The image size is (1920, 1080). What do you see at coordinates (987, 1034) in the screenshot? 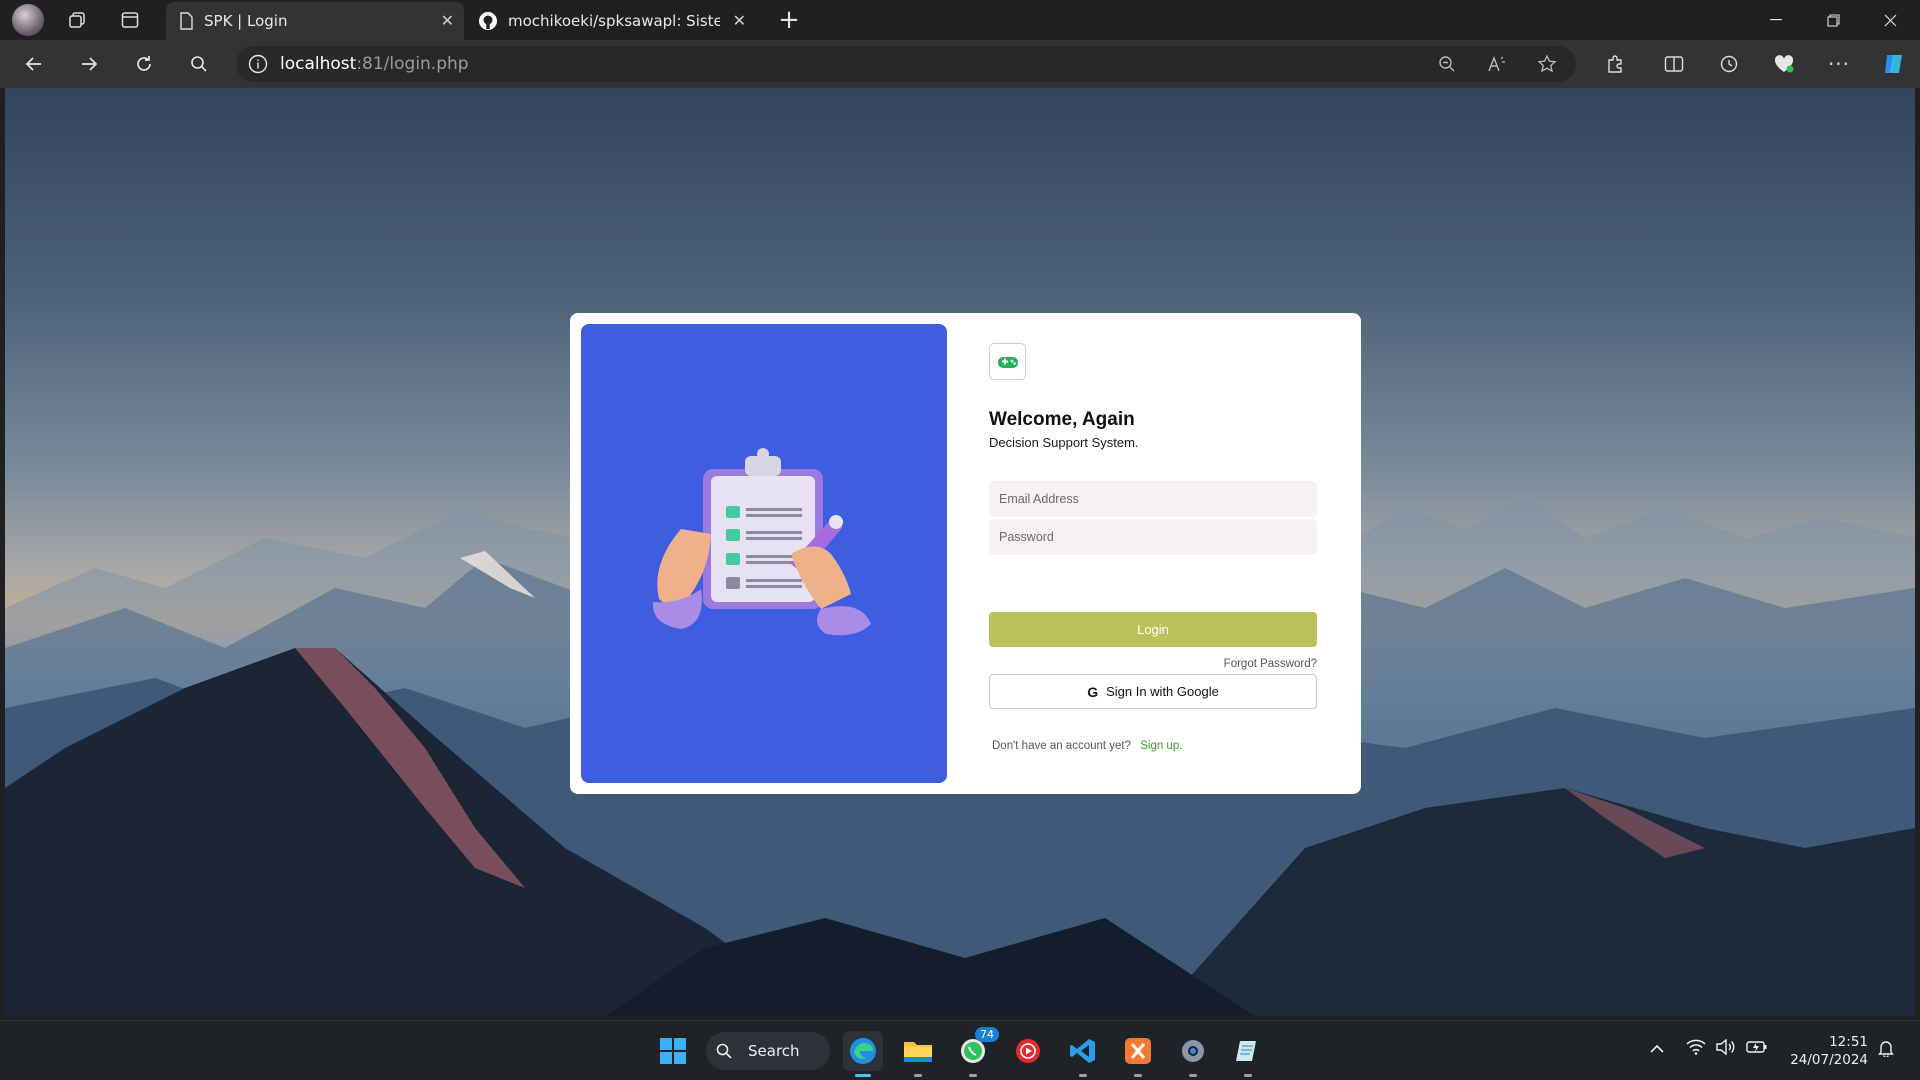
I see `notification-badge: 74` at bounding box center [987, 1034].